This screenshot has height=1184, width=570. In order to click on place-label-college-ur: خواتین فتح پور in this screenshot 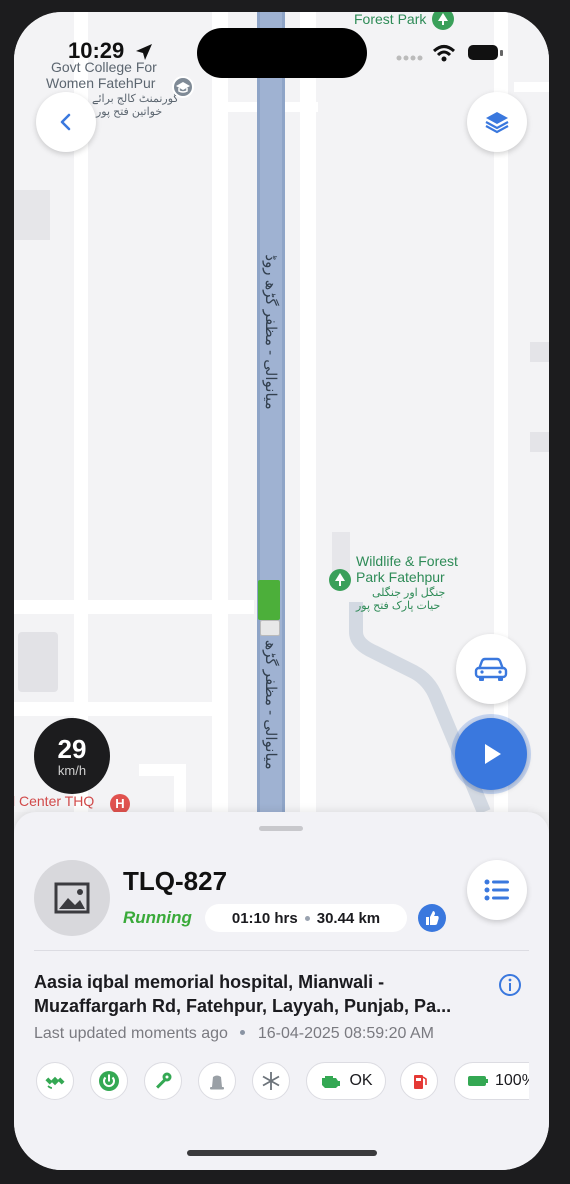, I will do `click(129, 112)`.